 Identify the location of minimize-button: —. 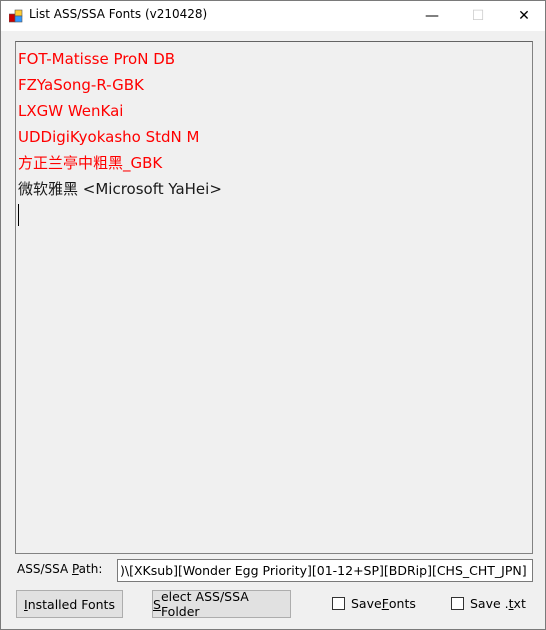
(432, 16).